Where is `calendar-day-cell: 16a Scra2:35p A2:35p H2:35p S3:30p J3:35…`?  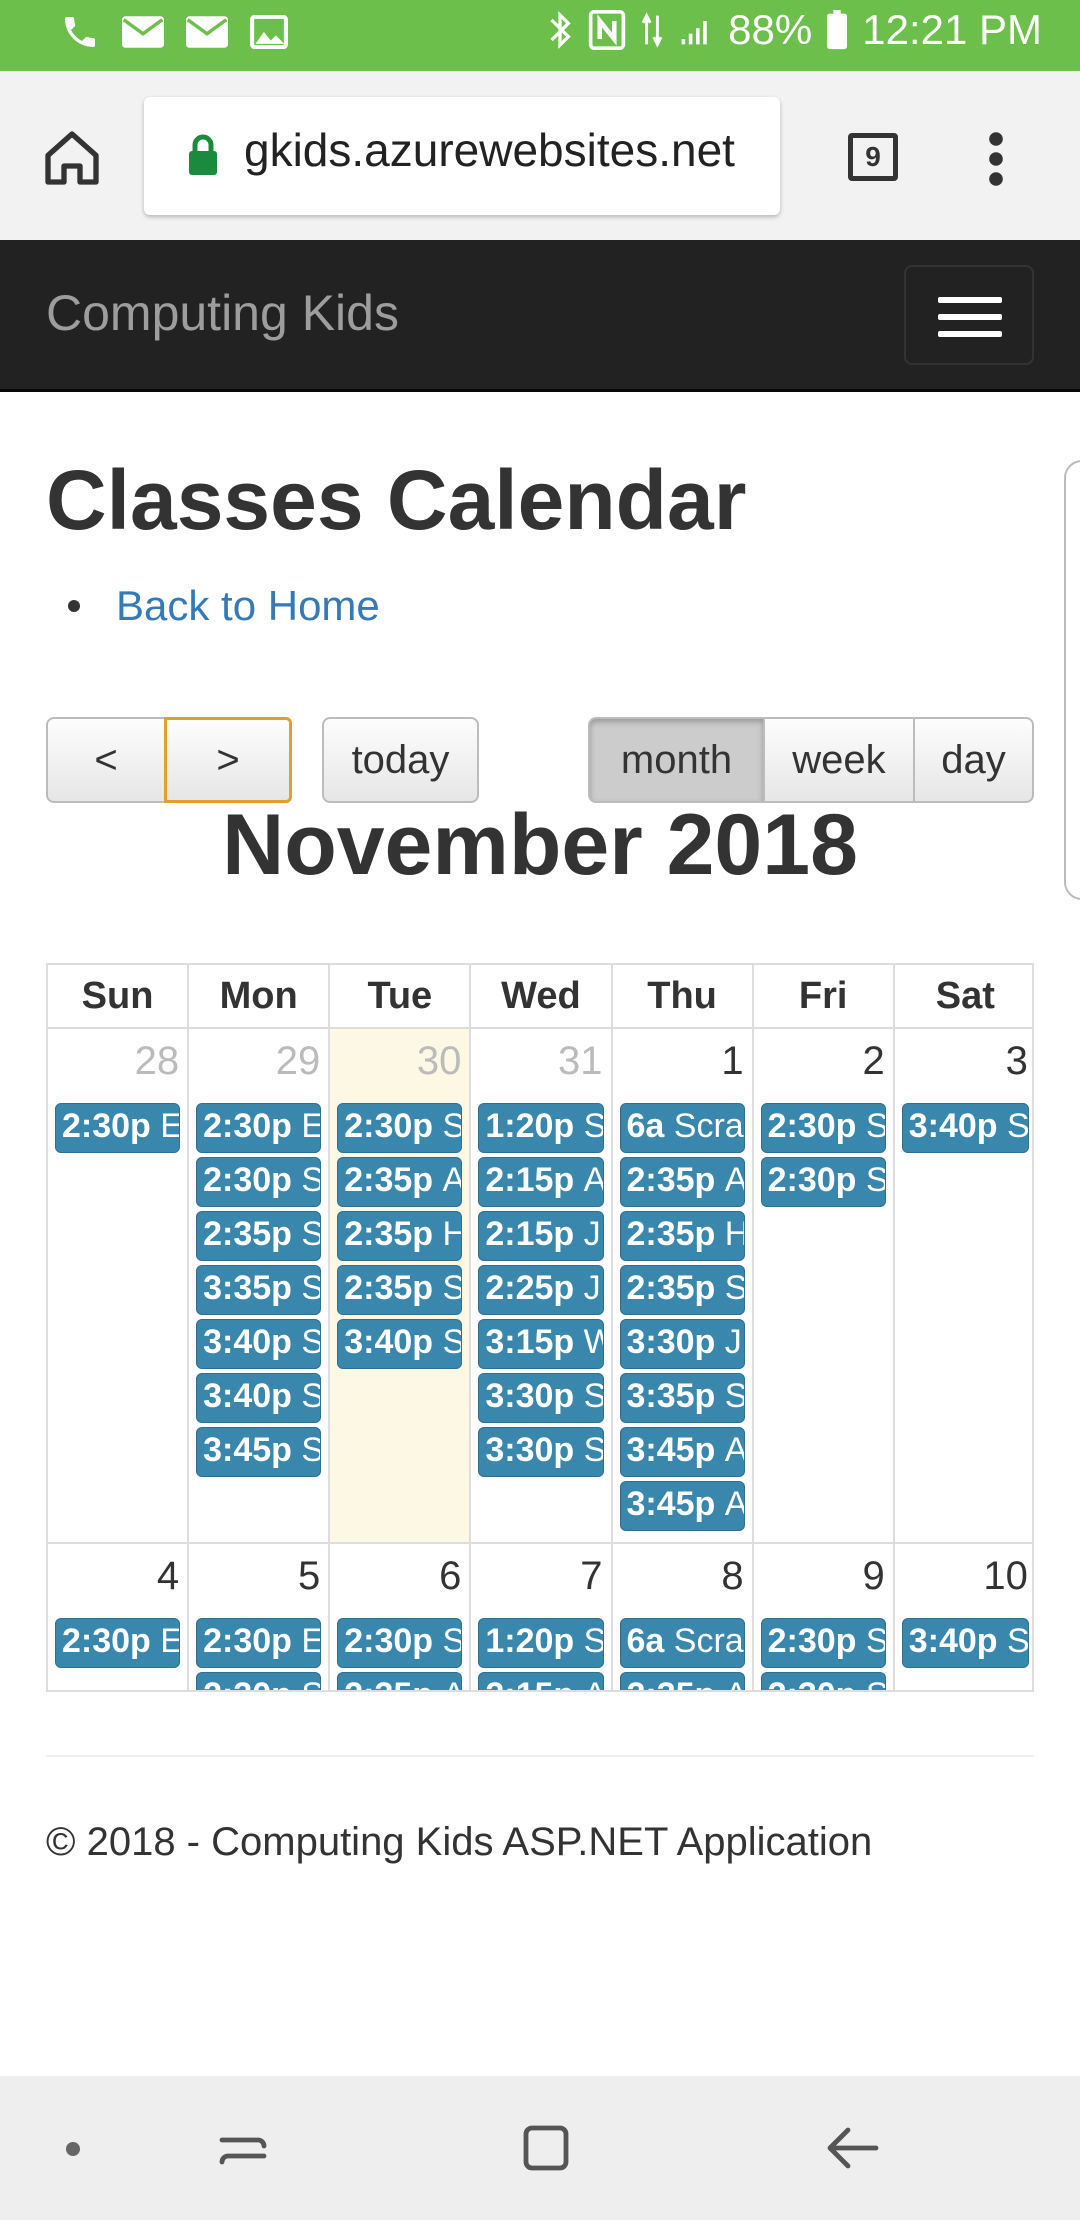 calendar-day-cell: 16a Scra2:35p A2:35p H2:35p S3:30p J3:35… is located at coordinates (683, 1285).